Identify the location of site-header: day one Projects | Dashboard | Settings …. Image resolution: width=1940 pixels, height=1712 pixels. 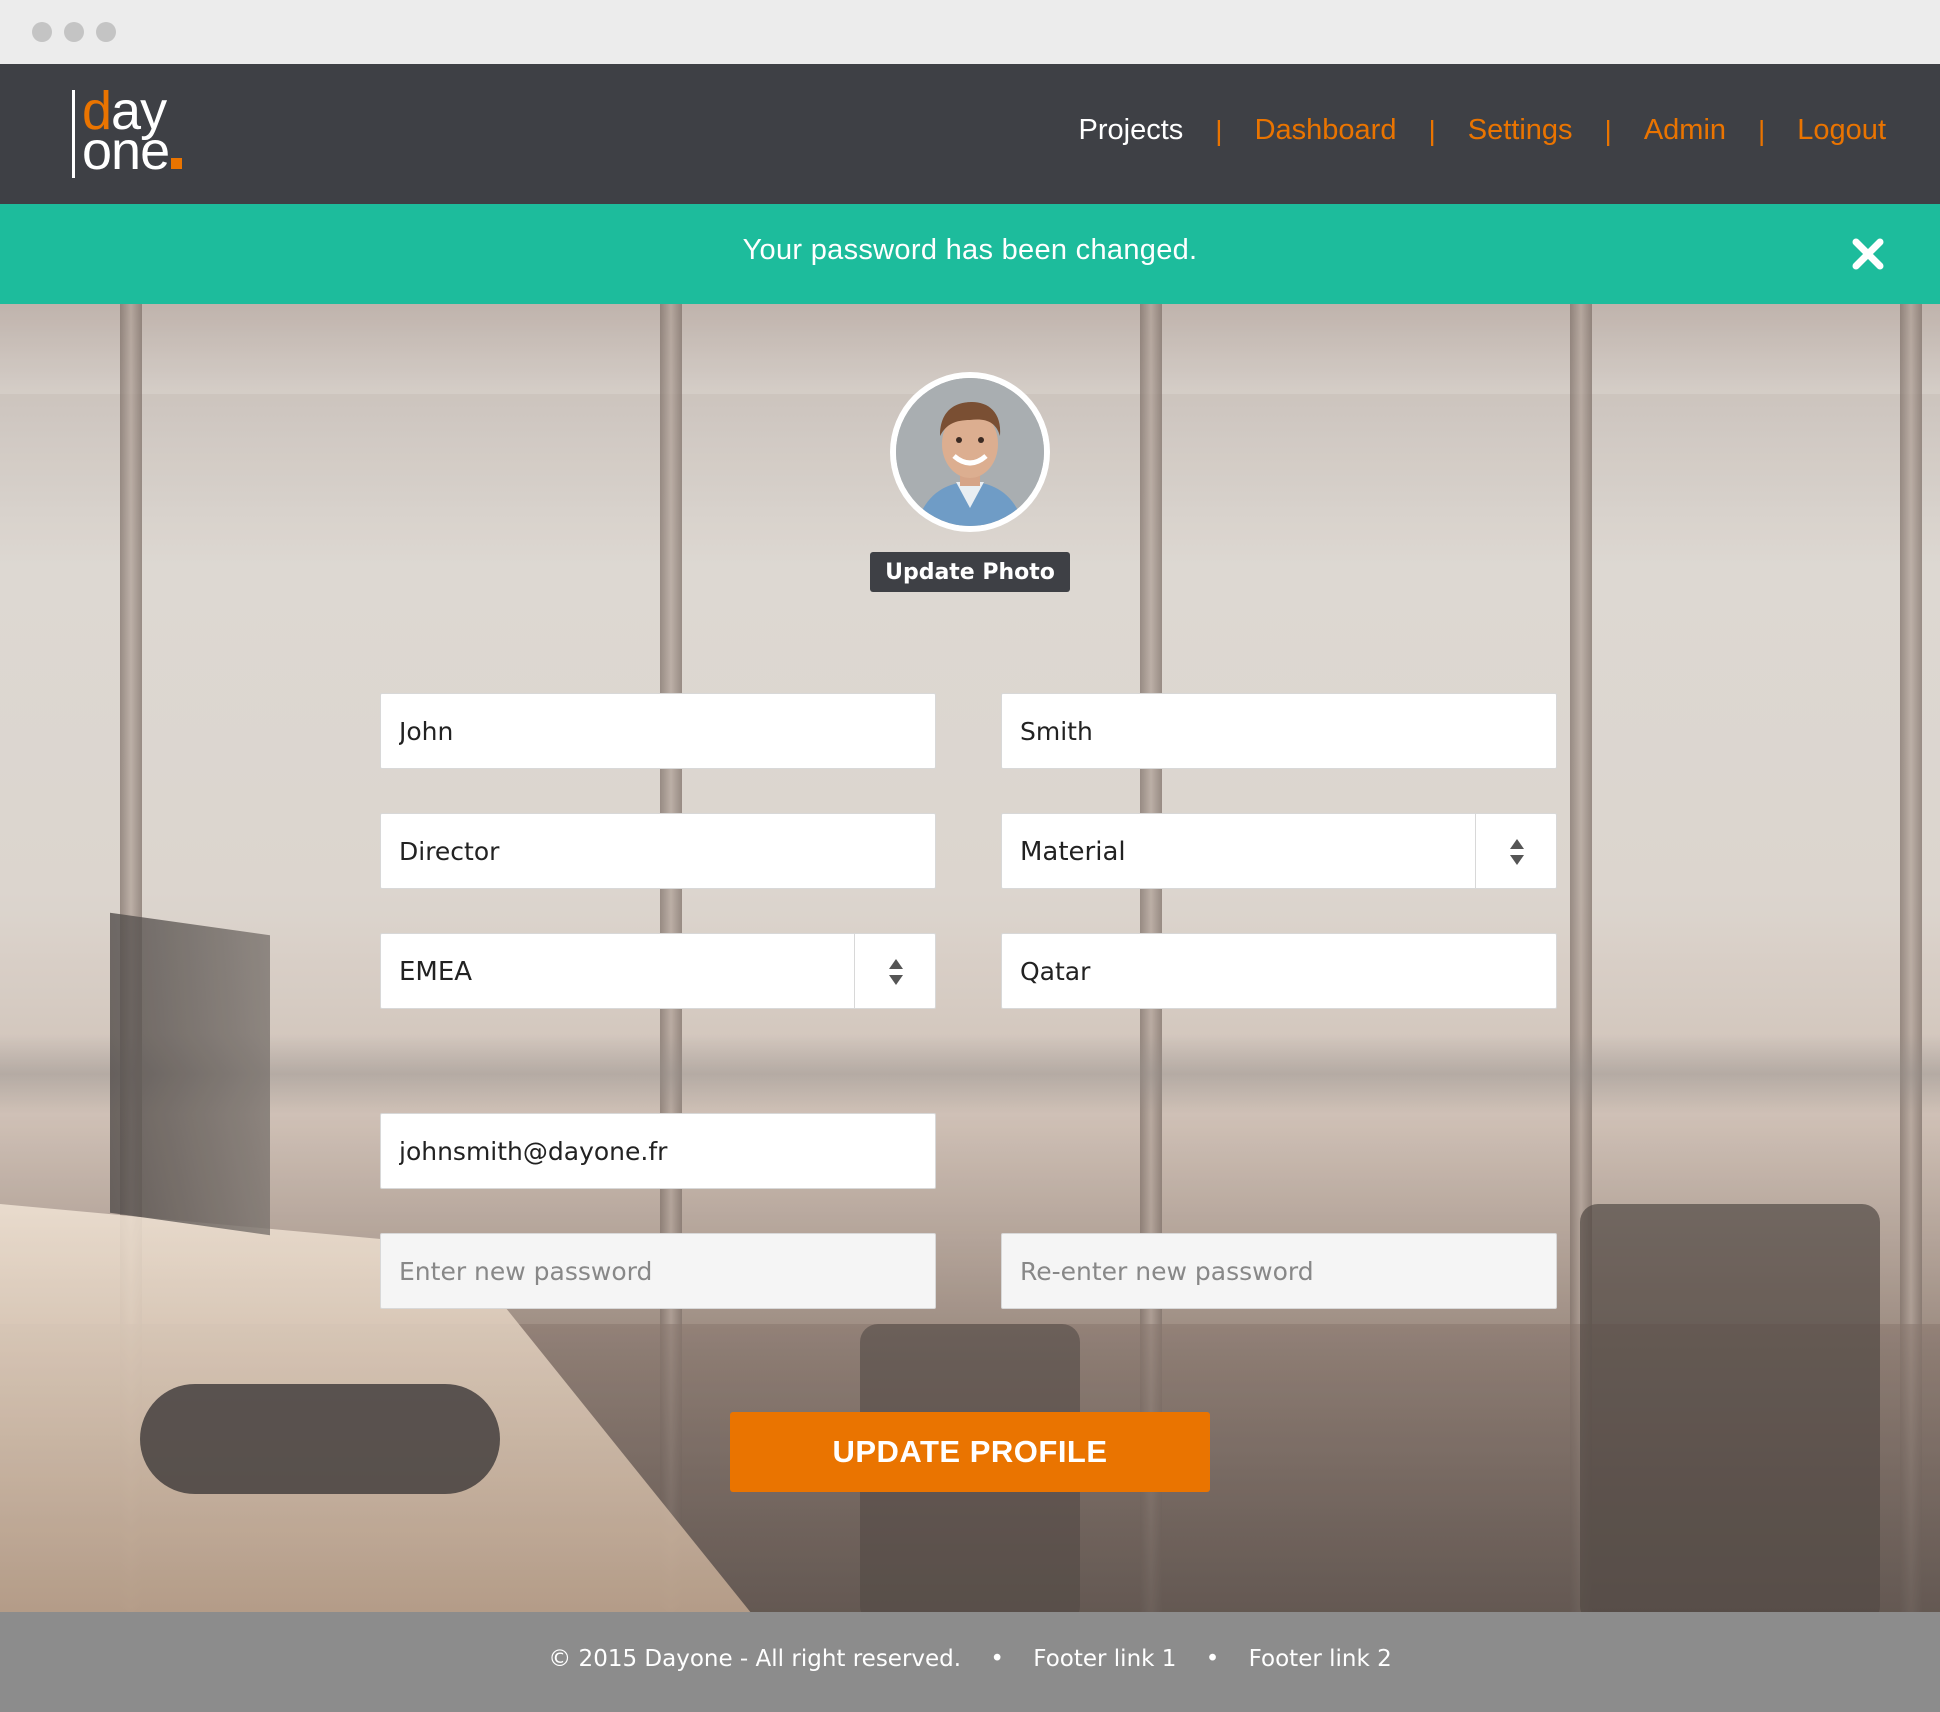
(970, 134).